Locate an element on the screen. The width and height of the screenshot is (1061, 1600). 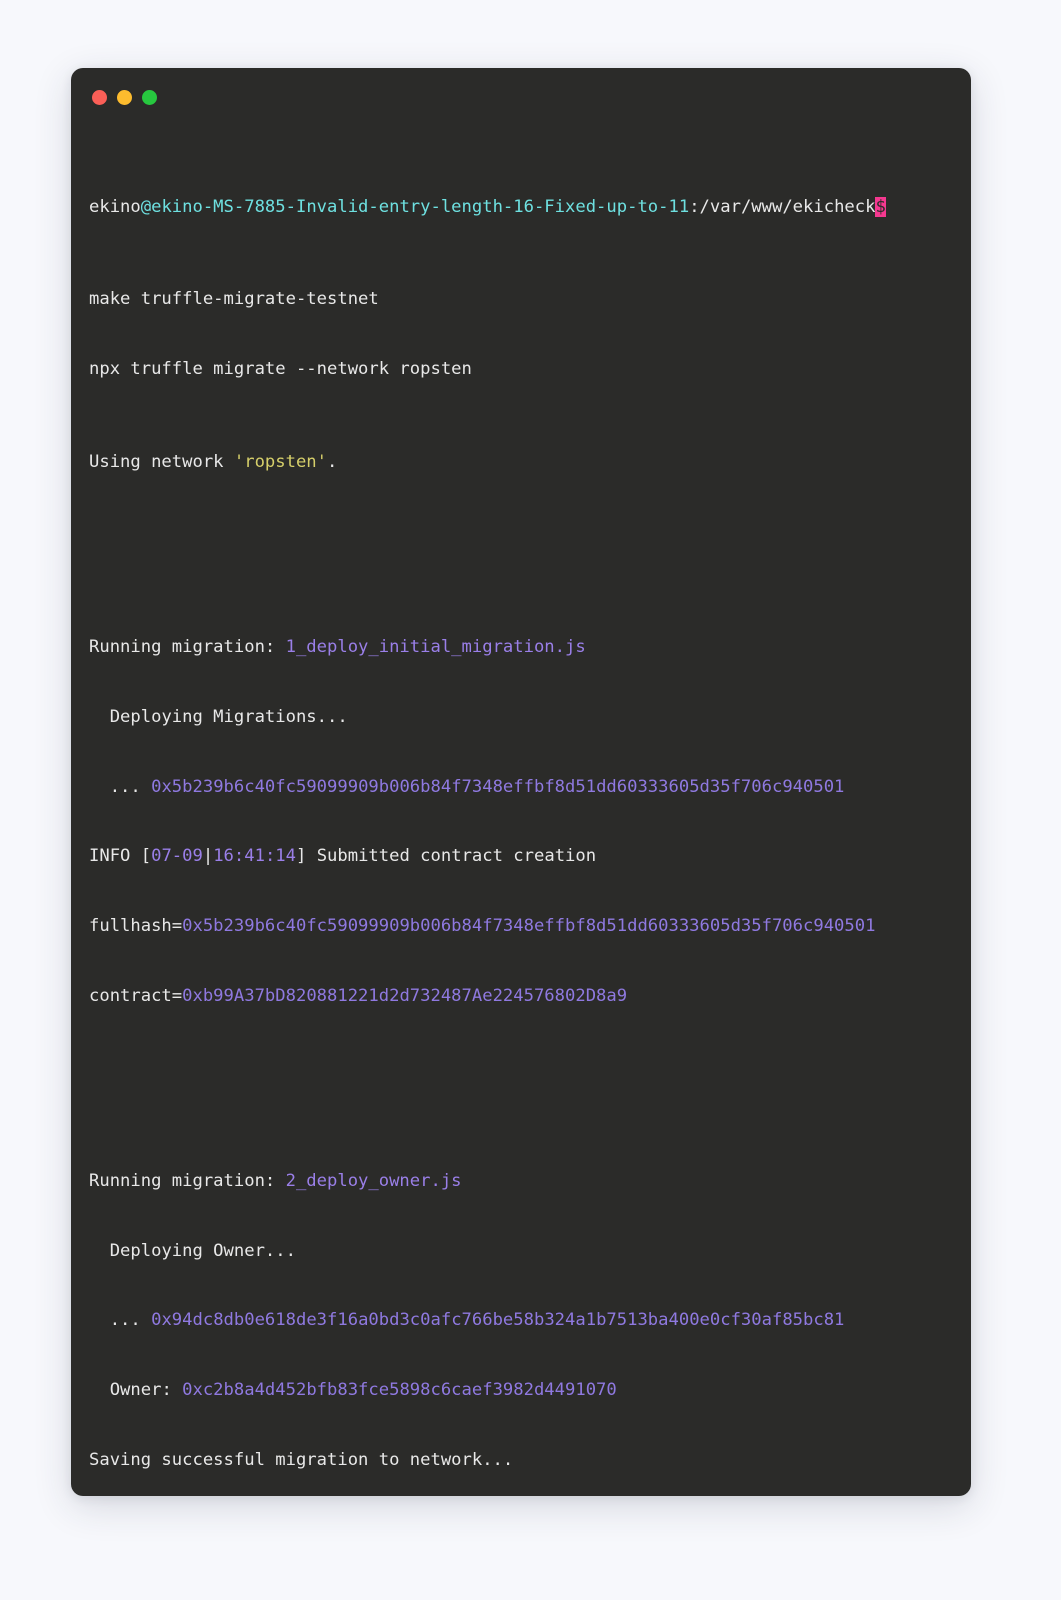
using-network-prefix: Using network is located at coordinates (161, 461).